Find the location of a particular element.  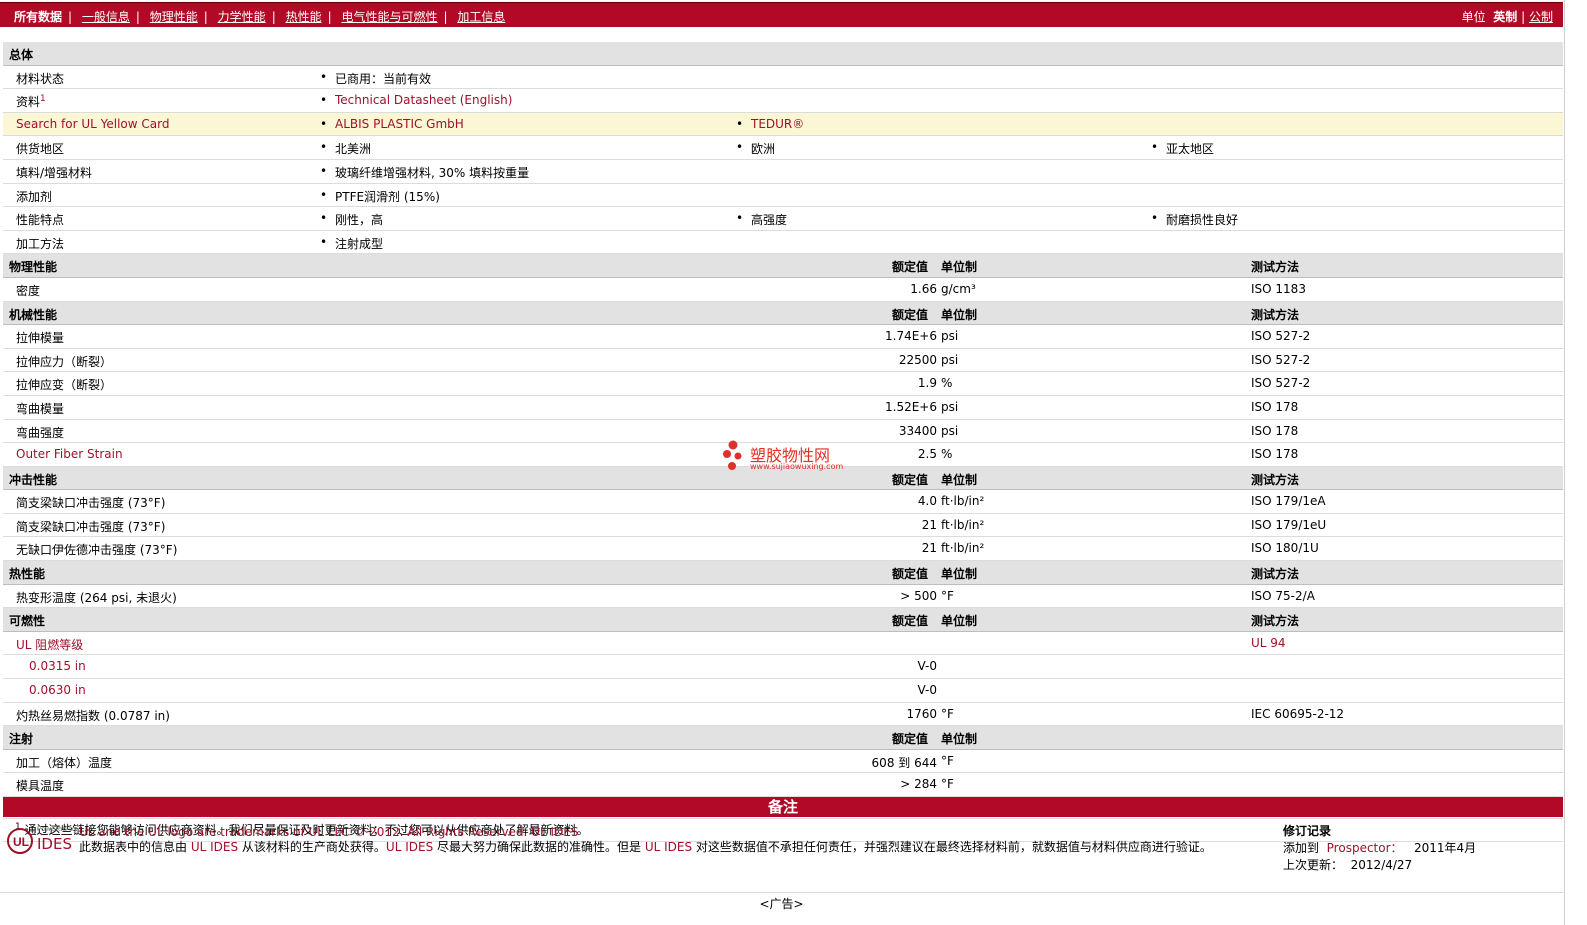

units-label: 单位 is located at coordinates (1473, 17).